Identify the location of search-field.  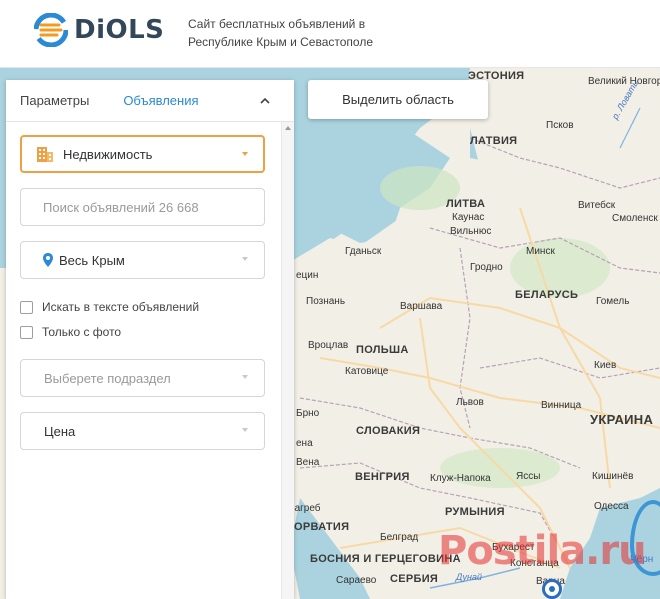
(142, 207).